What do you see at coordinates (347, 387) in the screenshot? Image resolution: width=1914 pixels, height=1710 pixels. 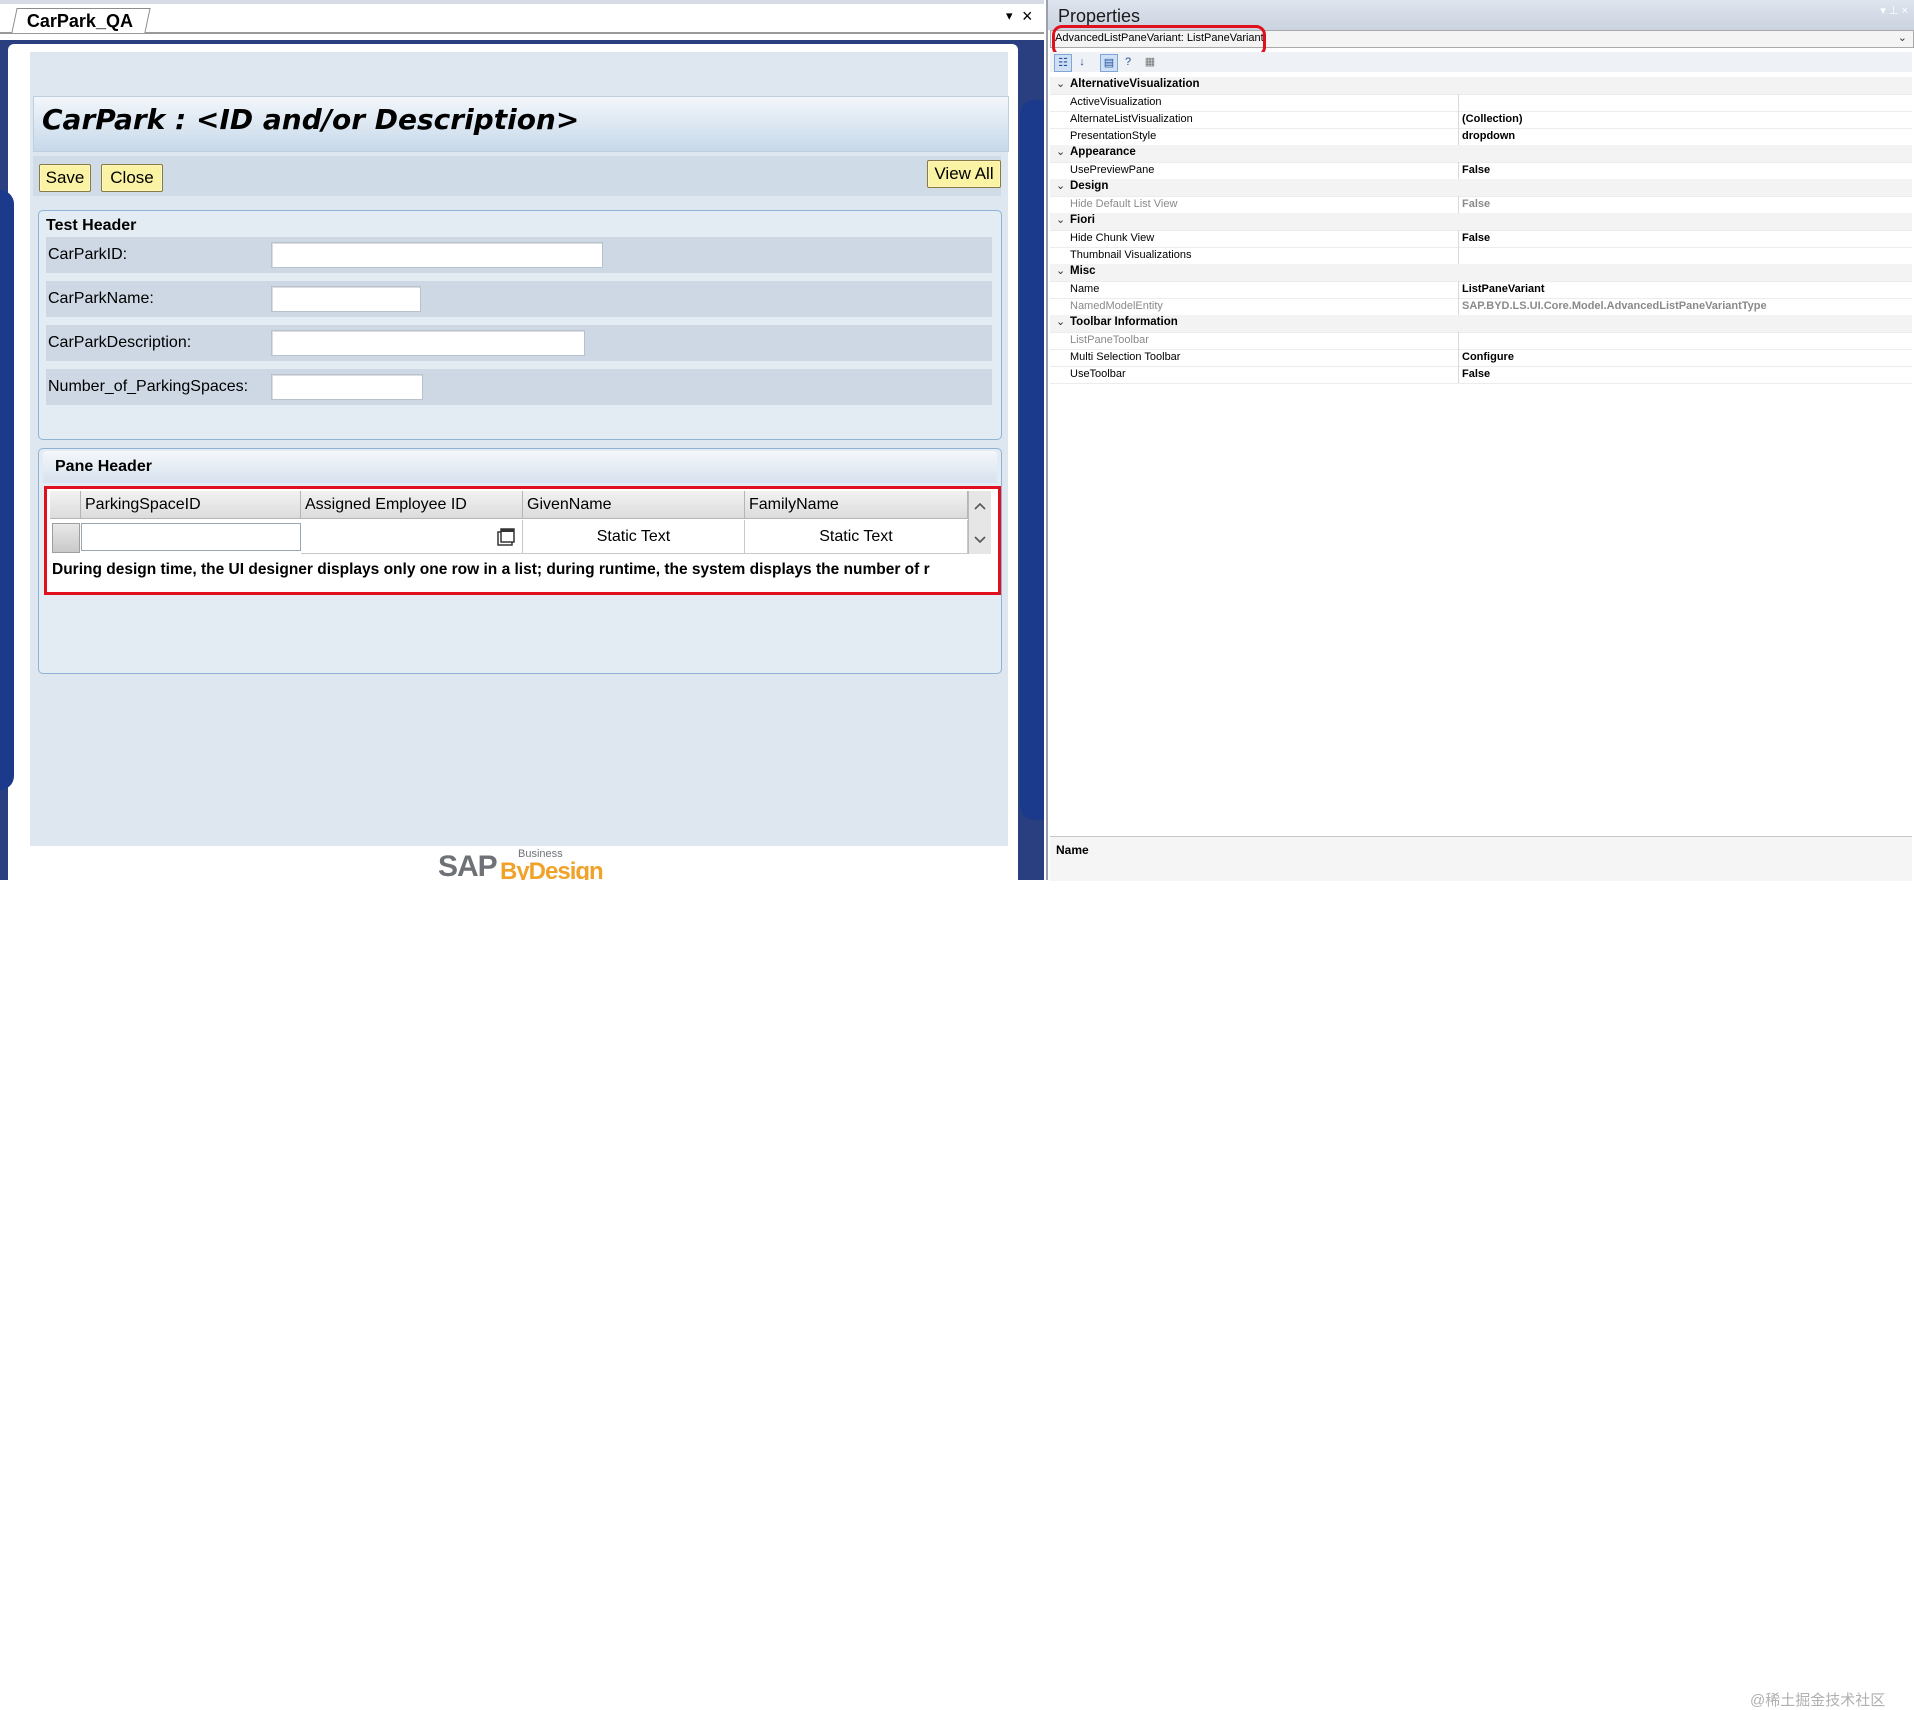 I see `parkingspaces-input` at bounding box center [347, 387].